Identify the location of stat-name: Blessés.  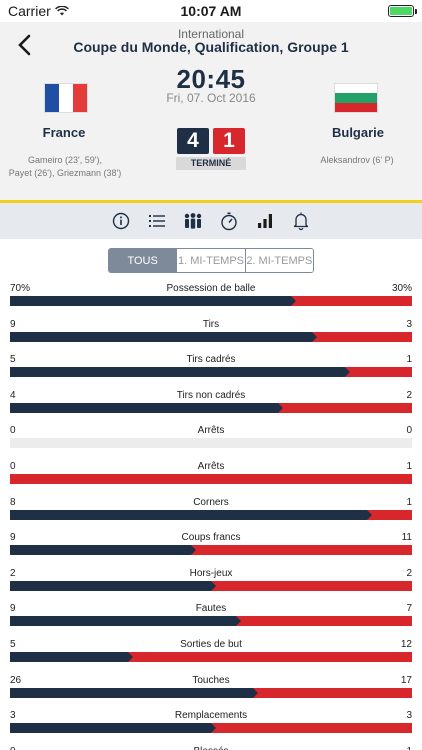
(211, 748).